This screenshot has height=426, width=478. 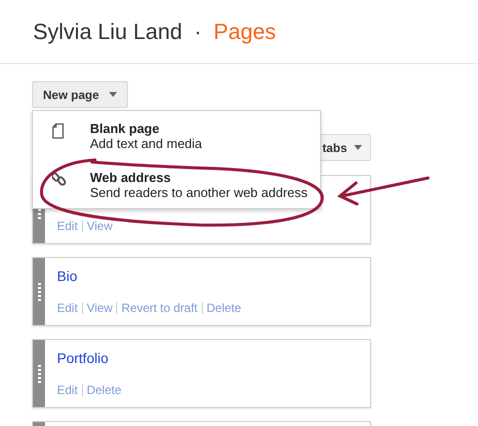 What do you see at coordinates (125, 128) in the screenshot?
I see `menu-item-title: Blank page` at bounding box center [125, 128].